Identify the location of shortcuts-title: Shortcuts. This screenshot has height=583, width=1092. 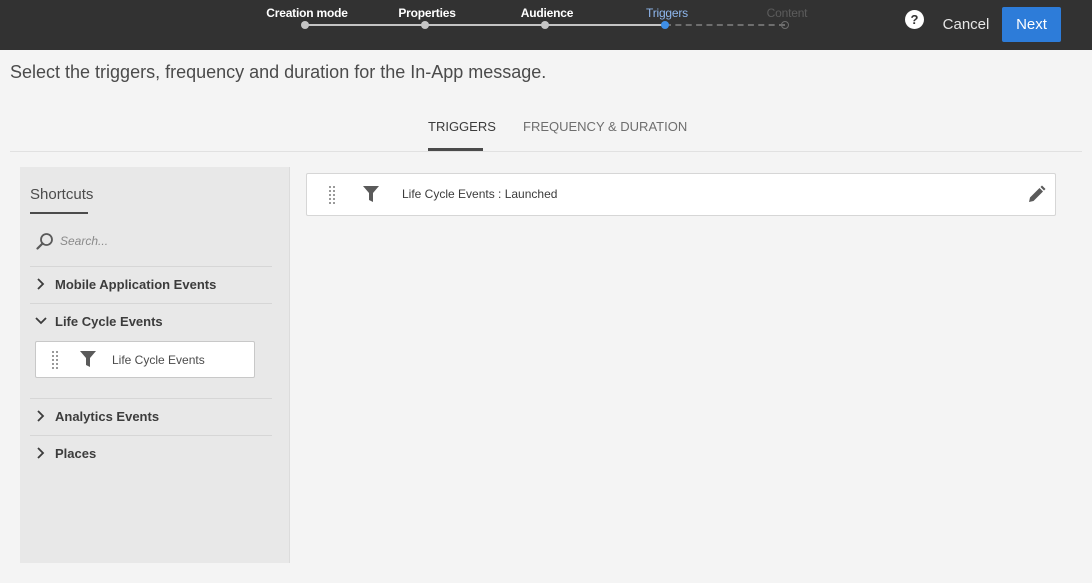
(61, 194).